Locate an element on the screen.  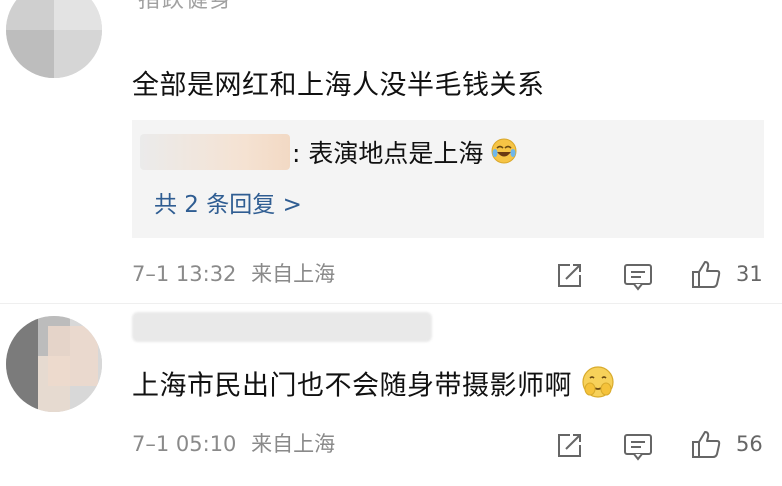
reply-text-line: : 表演地点是上海 is located at coordinates (404, 155).